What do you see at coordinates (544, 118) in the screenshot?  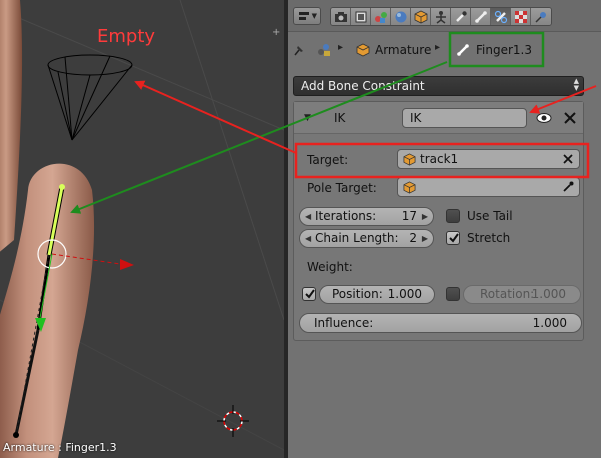 I see `eye-icon` at bounding box center [544, 118].